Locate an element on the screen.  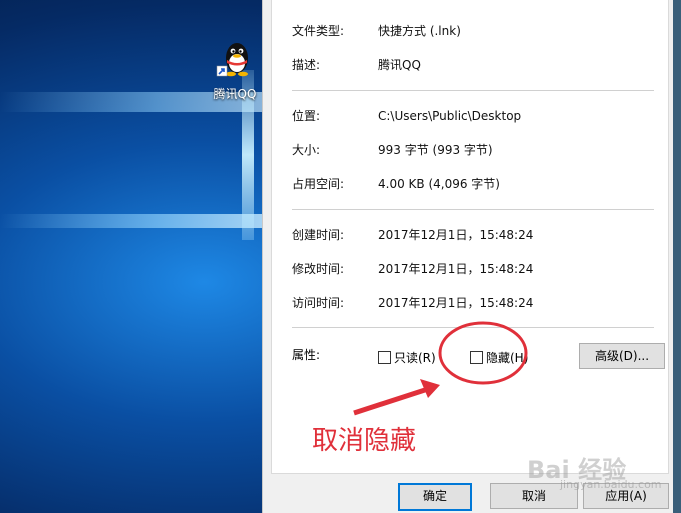
watermark-url: jingyan.baidu.com is located at coordinates (611, 484).